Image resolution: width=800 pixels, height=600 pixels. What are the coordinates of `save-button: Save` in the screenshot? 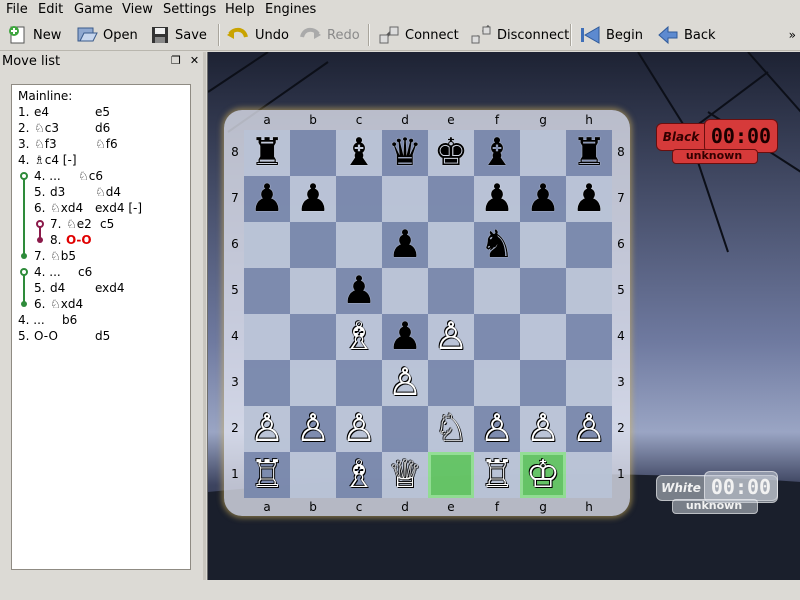 It's located at (178, 35).